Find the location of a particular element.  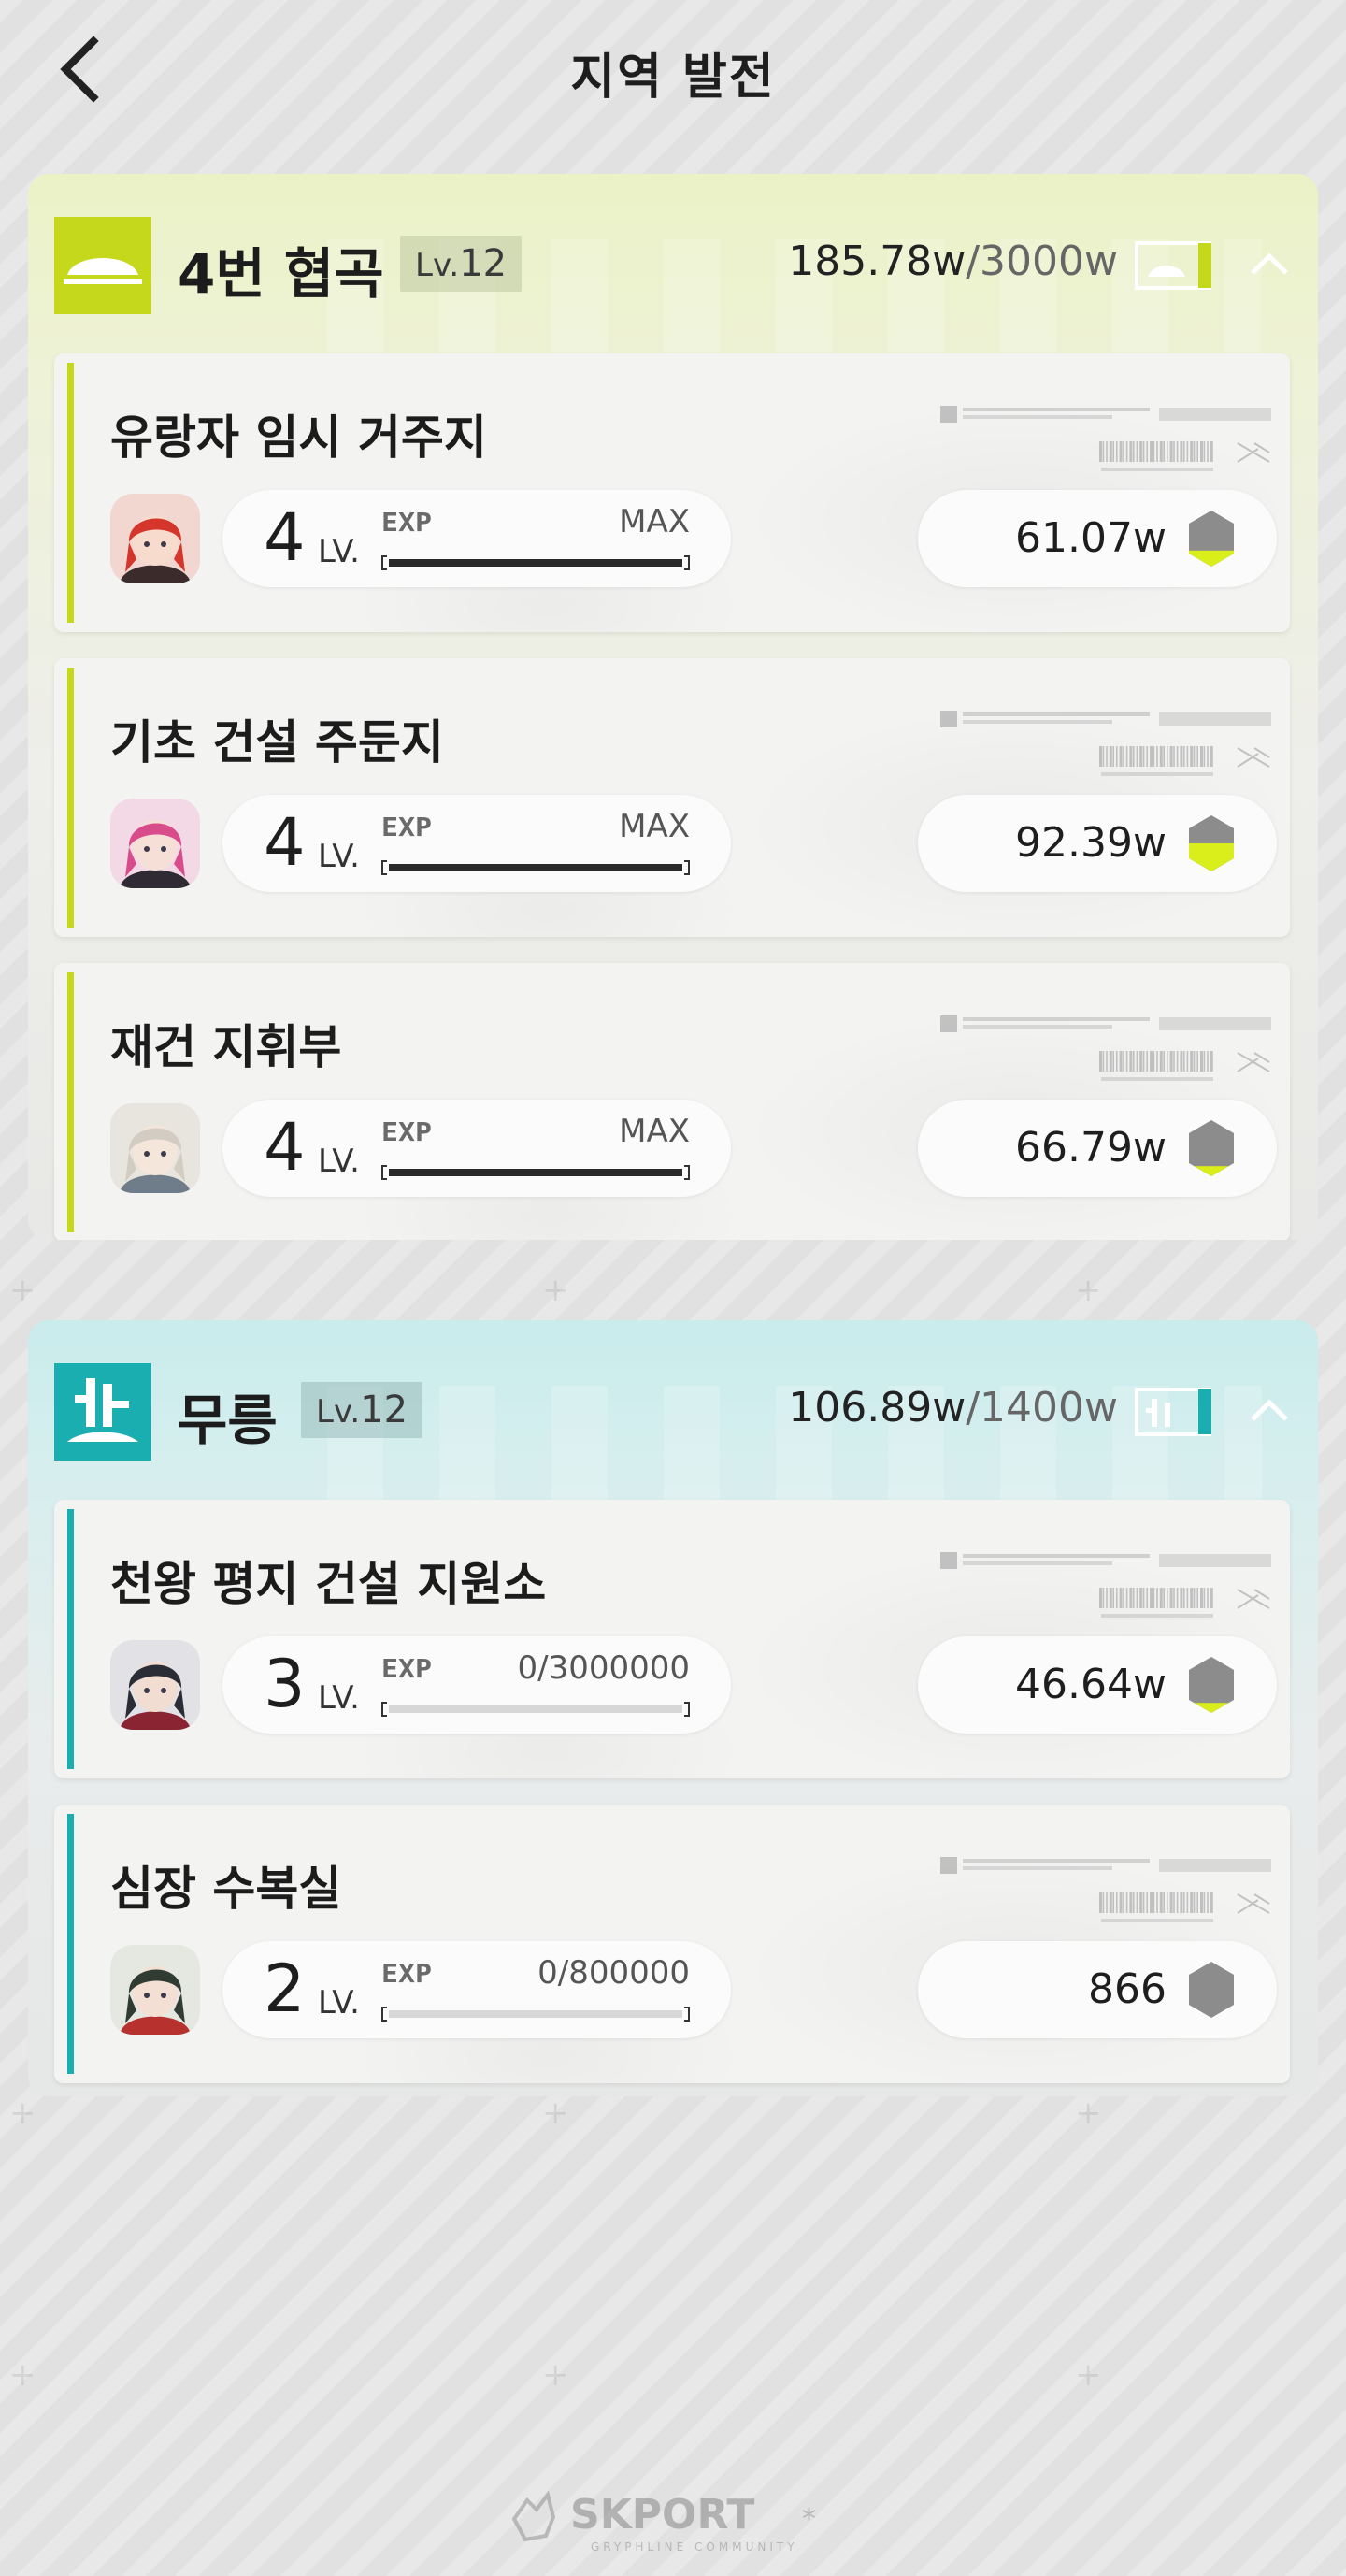

region-income: 106.89w/1400w is located at coordinates (953, 1408).